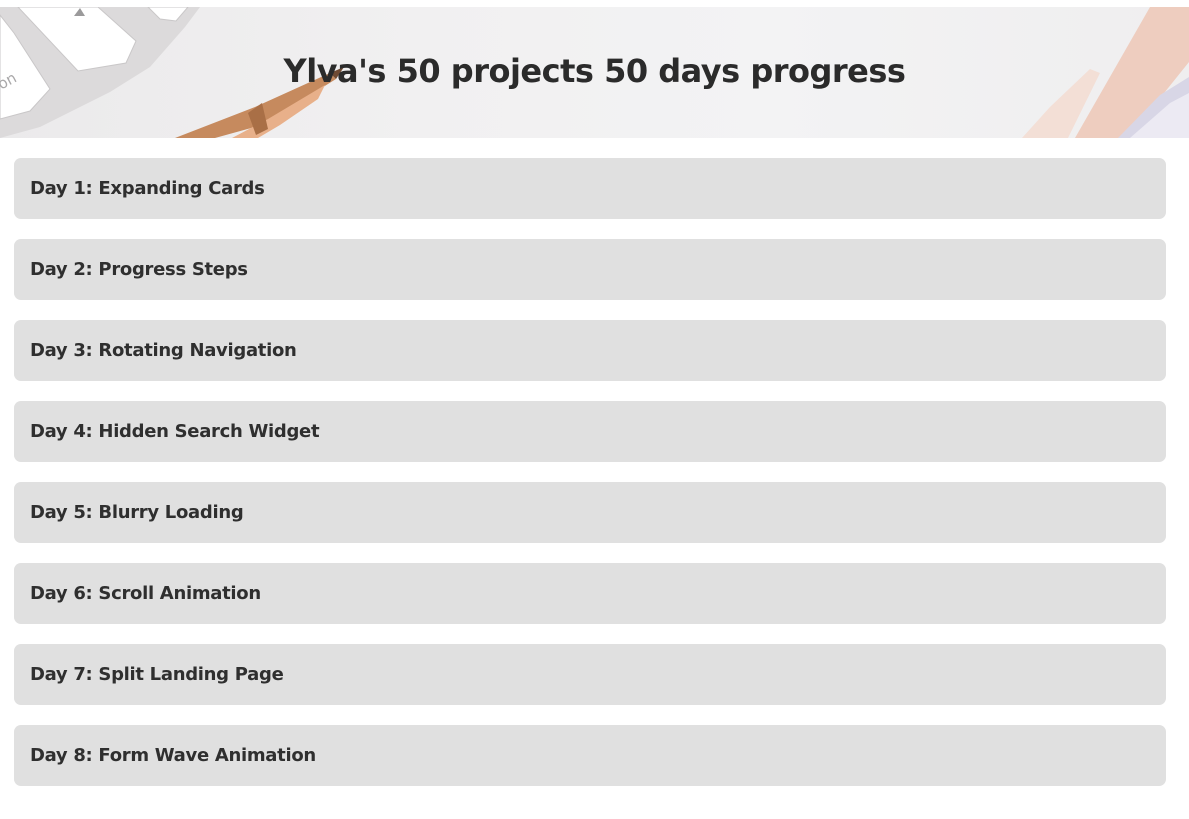  What do you see at coordinates (163, 350) in the screenshot?
I see `project-label: Day 3: Rotating Navigation` at bounding box center [163, 350].